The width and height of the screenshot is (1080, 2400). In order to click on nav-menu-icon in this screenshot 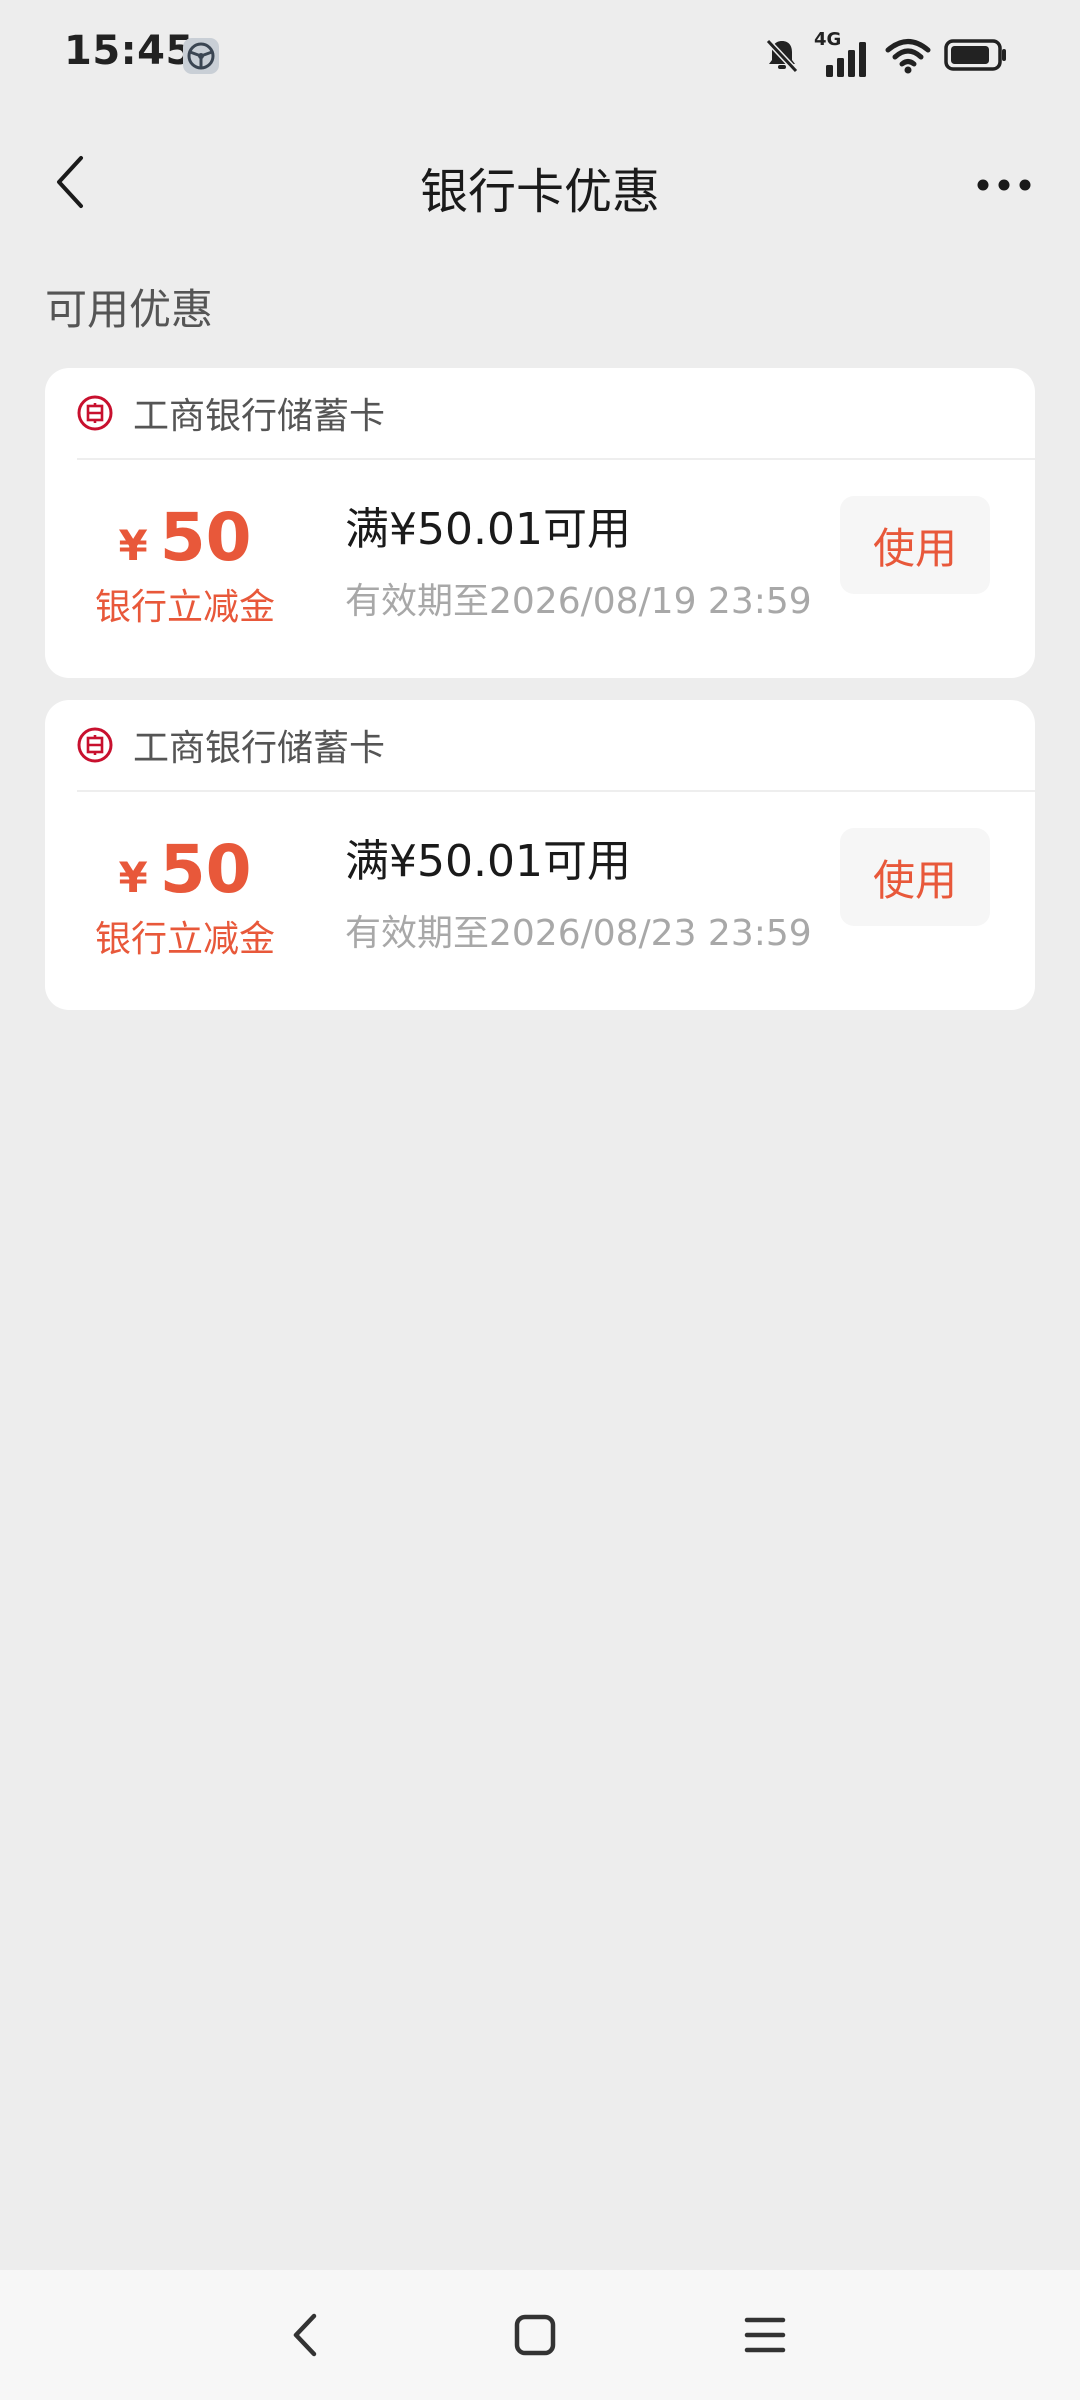, I will do `click(765, 2335)`.